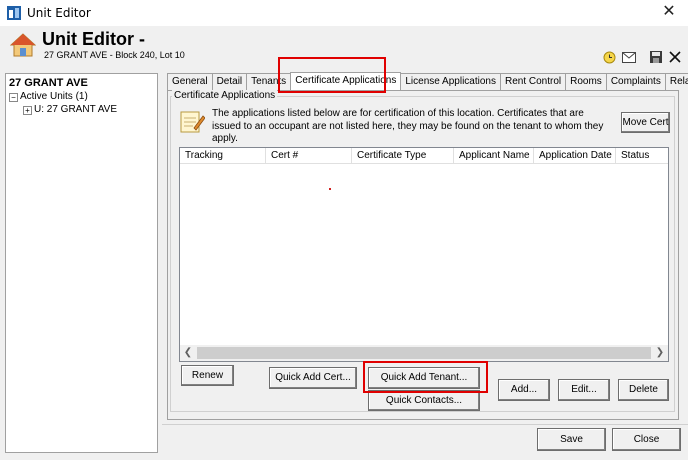  Describe the element at coordinates (114, 55) in the screenshot. I see `page-subtitle: 27 GRANT AVE - Block 240, Lot 10` at that location.